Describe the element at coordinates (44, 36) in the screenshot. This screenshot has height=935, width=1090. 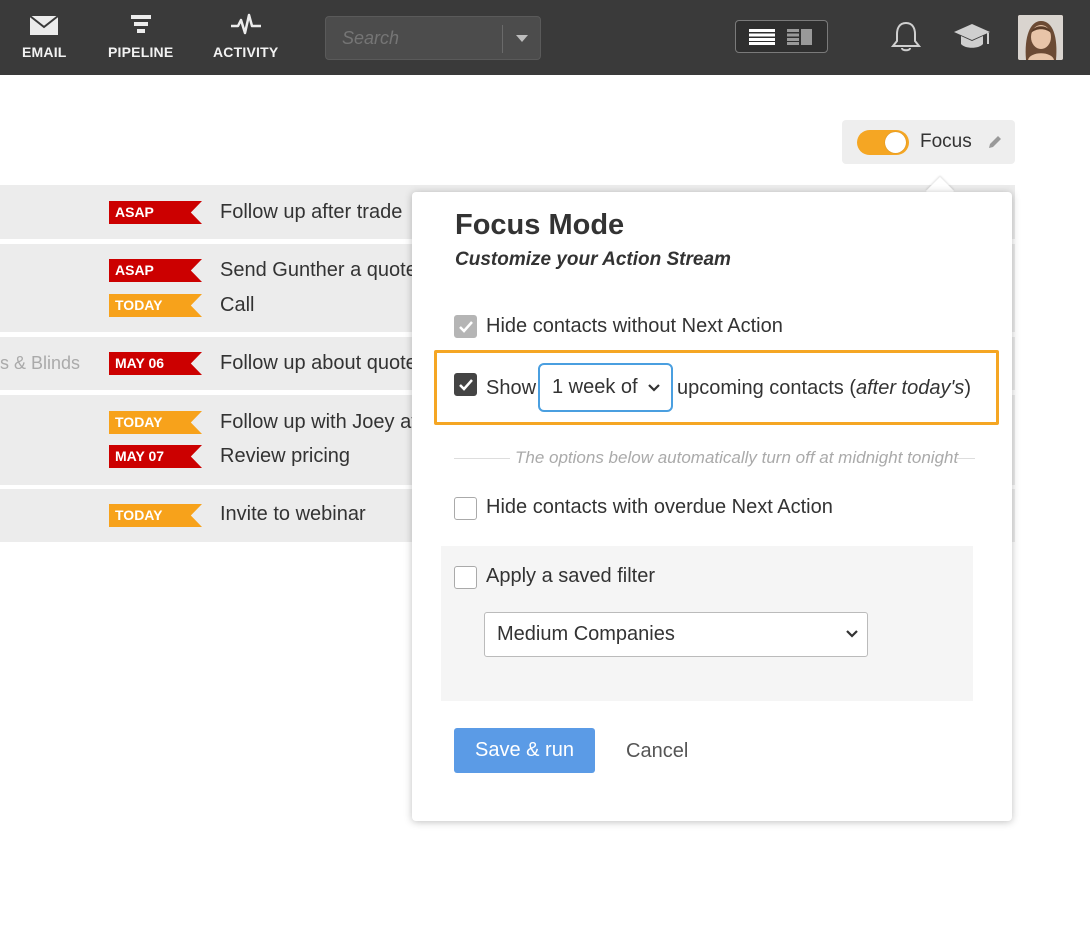
I see `nav-email: EMAIL` at that location.